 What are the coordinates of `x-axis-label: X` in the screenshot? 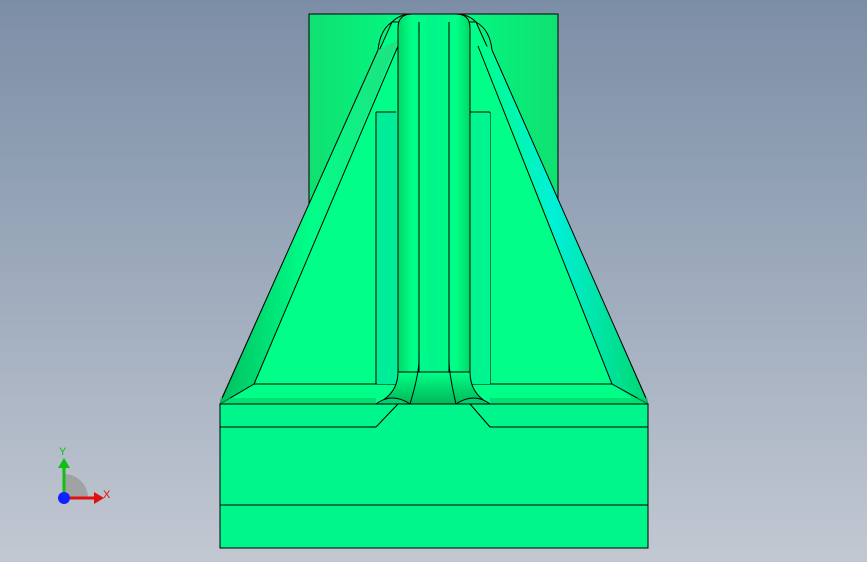 It's located at (107, 495).